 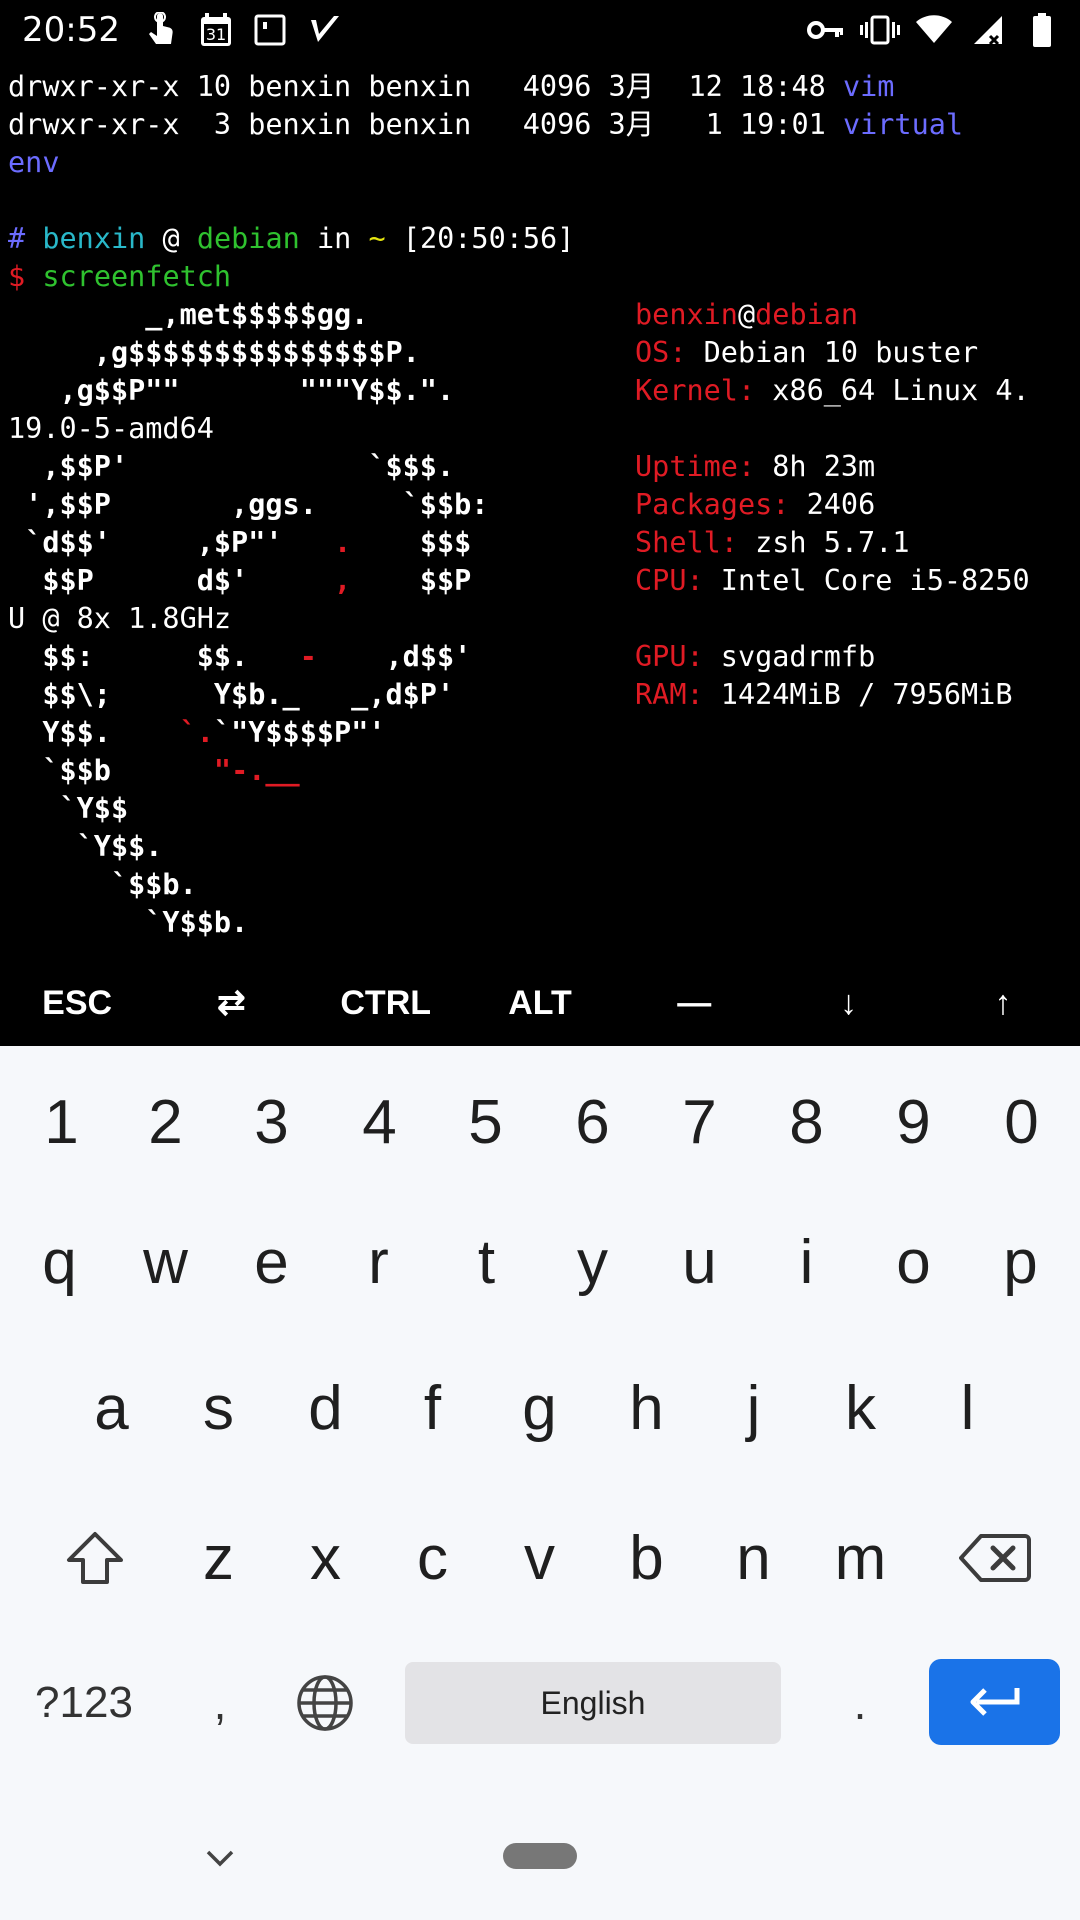 I want to click on kernel-wrap-line: 19.0-5-amd64, so click(x=111, y=428).